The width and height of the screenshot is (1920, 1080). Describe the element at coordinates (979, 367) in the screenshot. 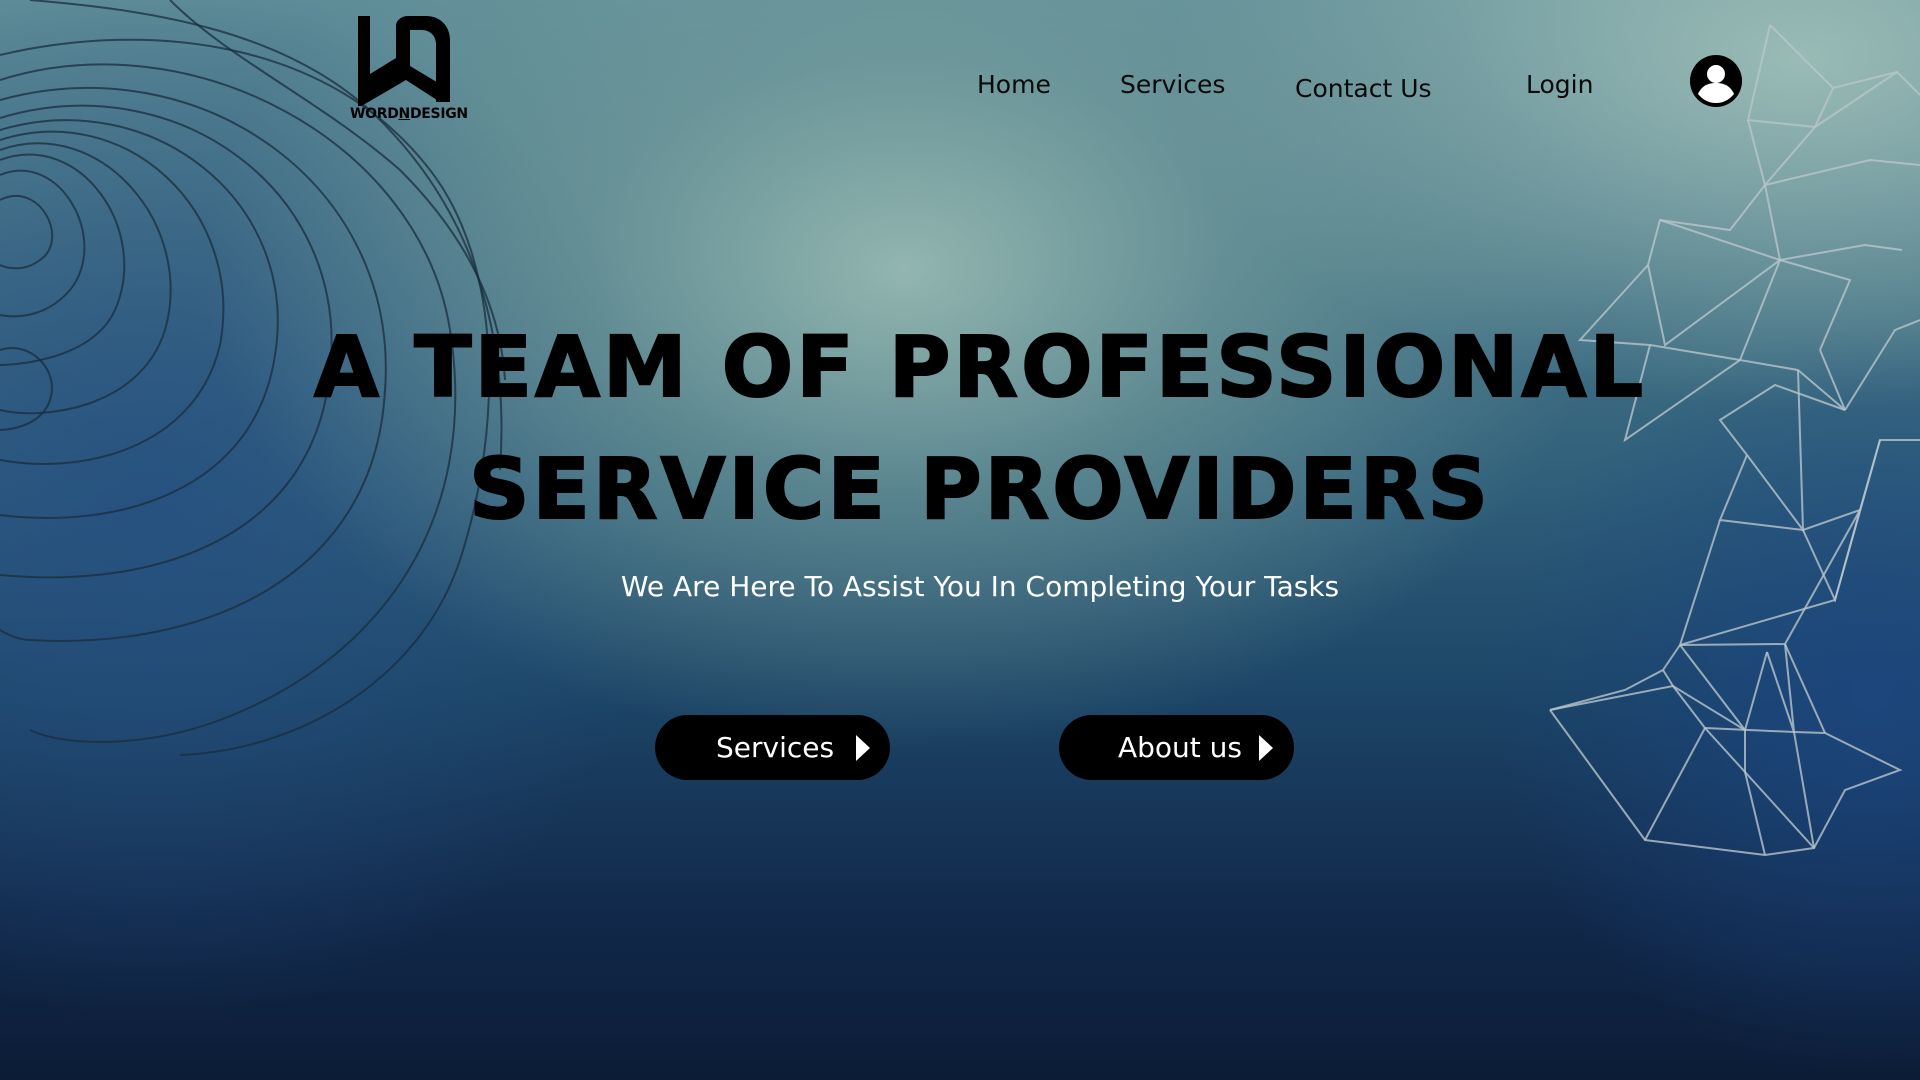

I see `hero-headline-line1: A TEAM OF PROFESSIONAL` at that location.